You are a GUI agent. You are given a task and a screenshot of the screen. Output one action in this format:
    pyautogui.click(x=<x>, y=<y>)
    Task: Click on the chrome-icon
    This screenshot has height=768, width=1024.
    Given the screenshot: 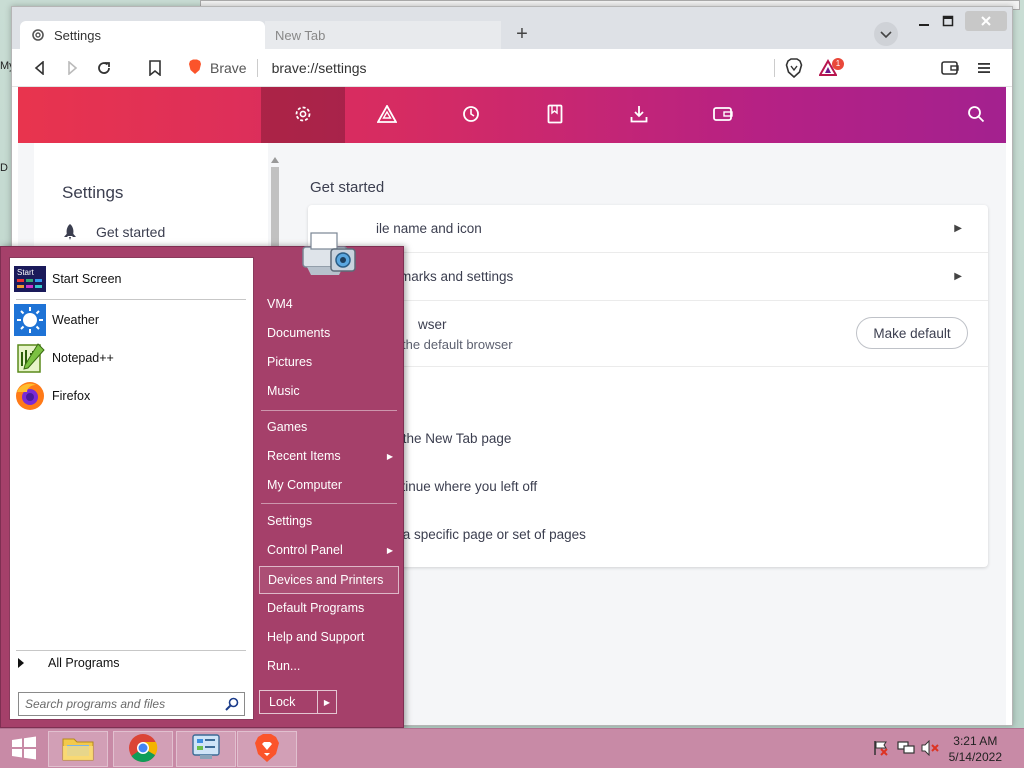 What is the action you would take?
    pyautogui.click(x=143, y=749)
    